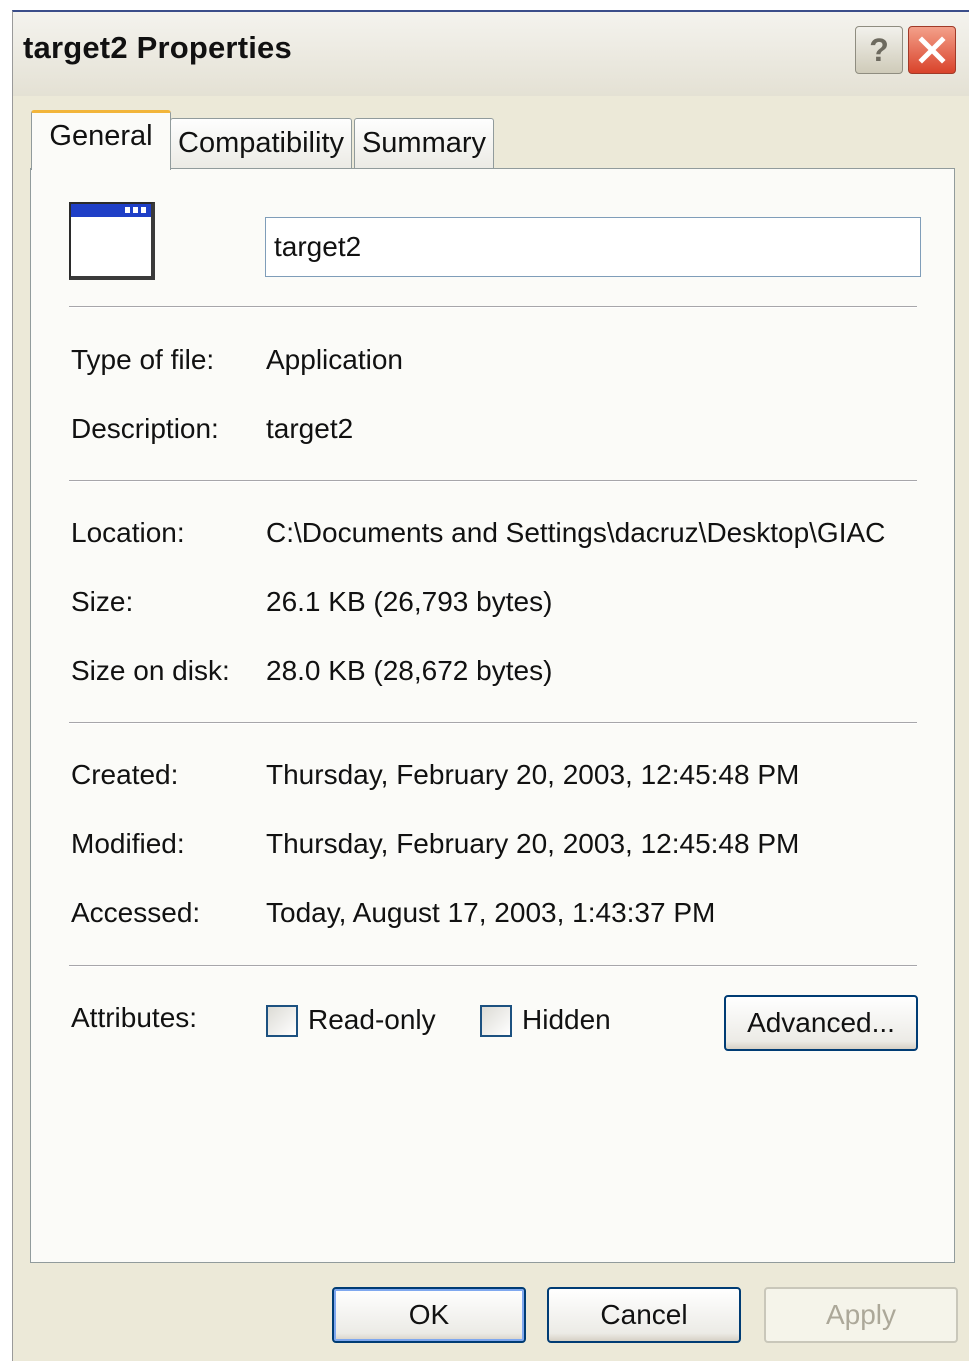 This screenshot has height=1361, width=969. What do you see at coordinates (491, 912) in the screenshot?
I see `accessed-value: Today, August 17, 2003, 1:43:37 PM` at bounding box center [491, 912].